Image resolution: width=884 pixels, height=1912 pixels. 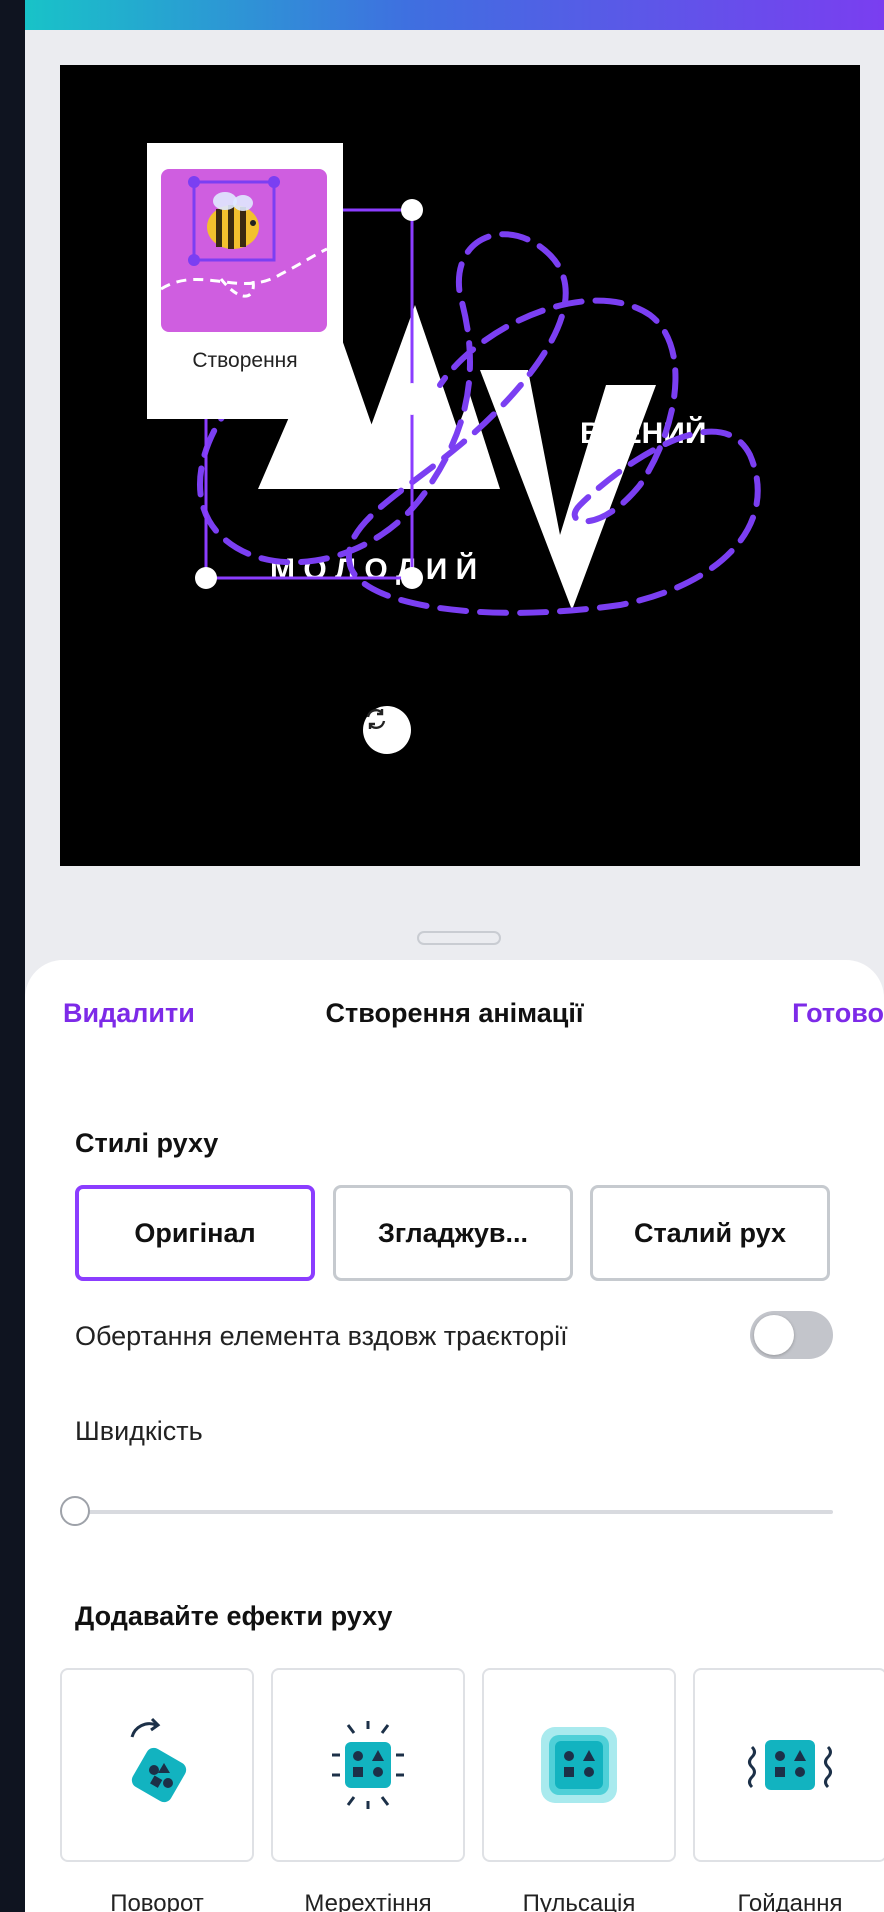 What do you see at coordinates (579, 1901) in the screenshot?
I see `effect-pulse-label: Пульсація` at bounding box center [579, 1901].